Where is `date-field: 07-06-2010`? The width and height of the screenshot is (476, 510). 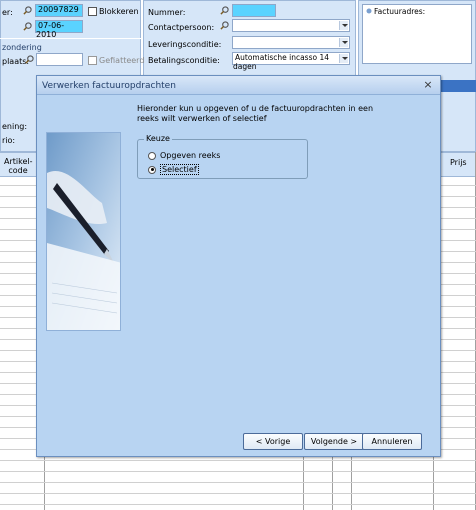 date-field: 07-06-2010 is located at coordinates (59, 29).